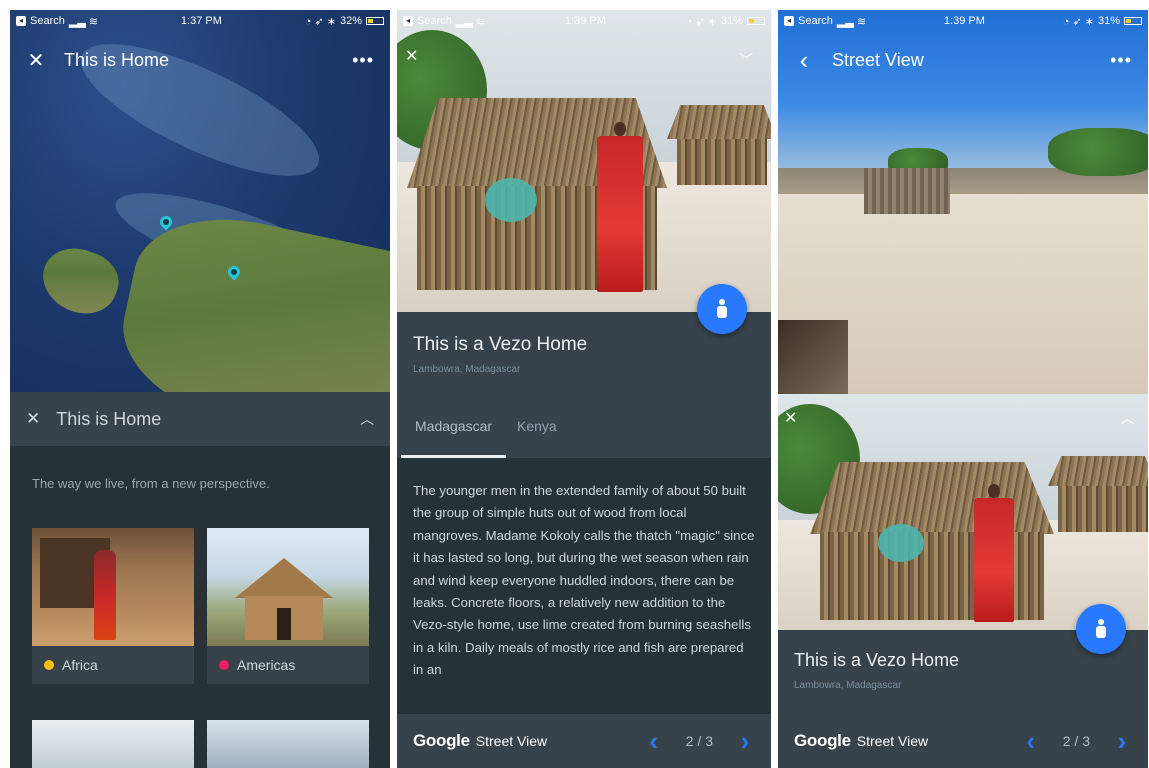  What do you see at coordinates (454, 430) in the screenshot?
I see `tab-madagascar: Madagascar` at bounding box center [454, 430].